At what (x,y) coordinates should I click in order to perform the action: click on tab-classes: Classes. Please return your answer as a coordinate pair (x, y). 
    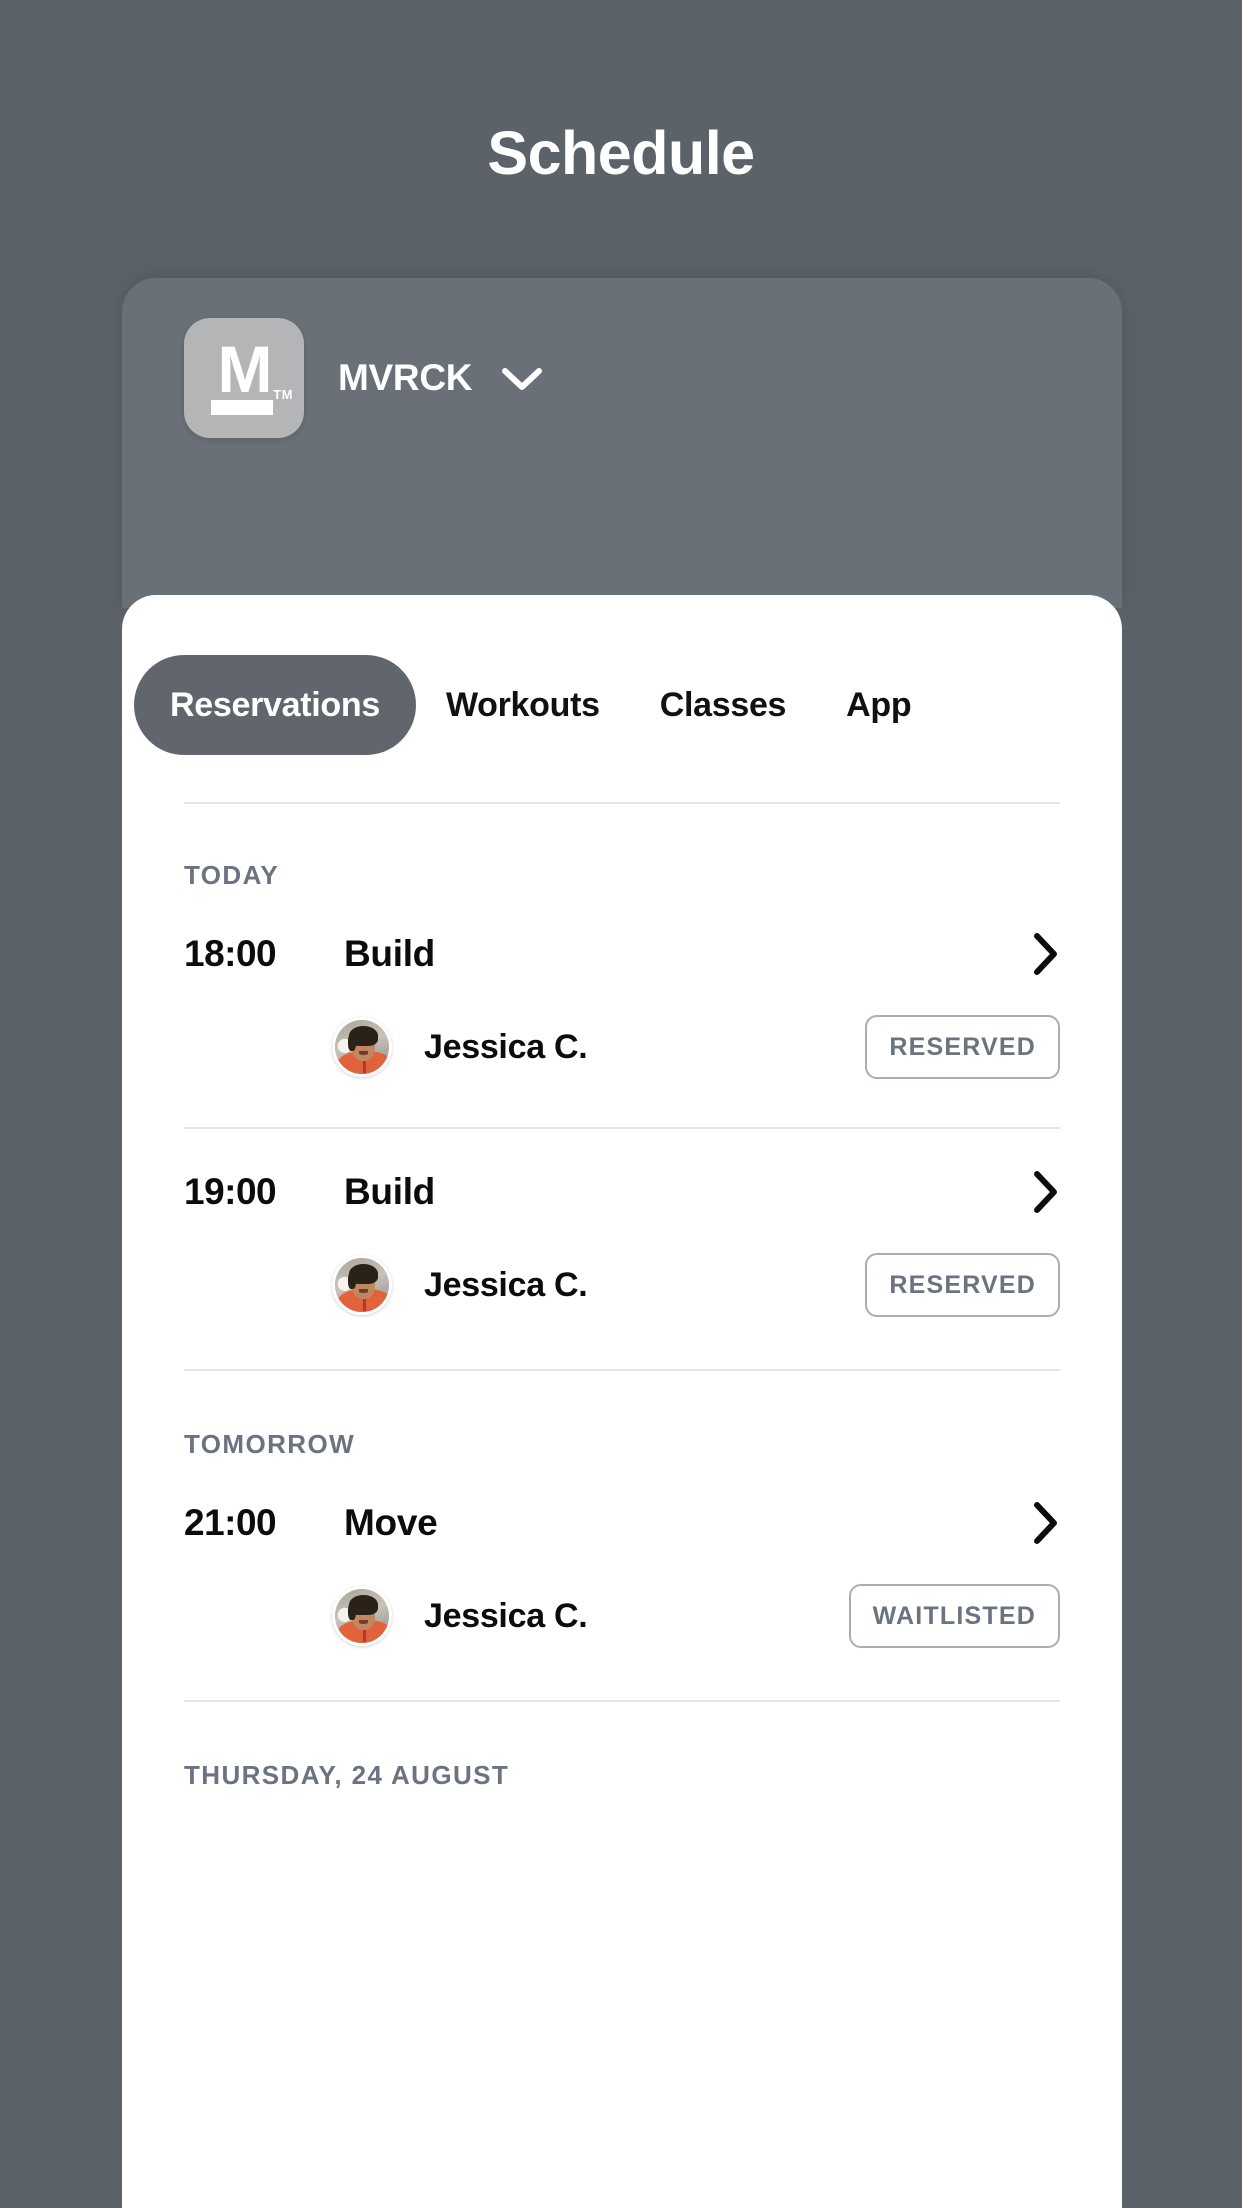
    Looking at the image, I should click on (723, 705).